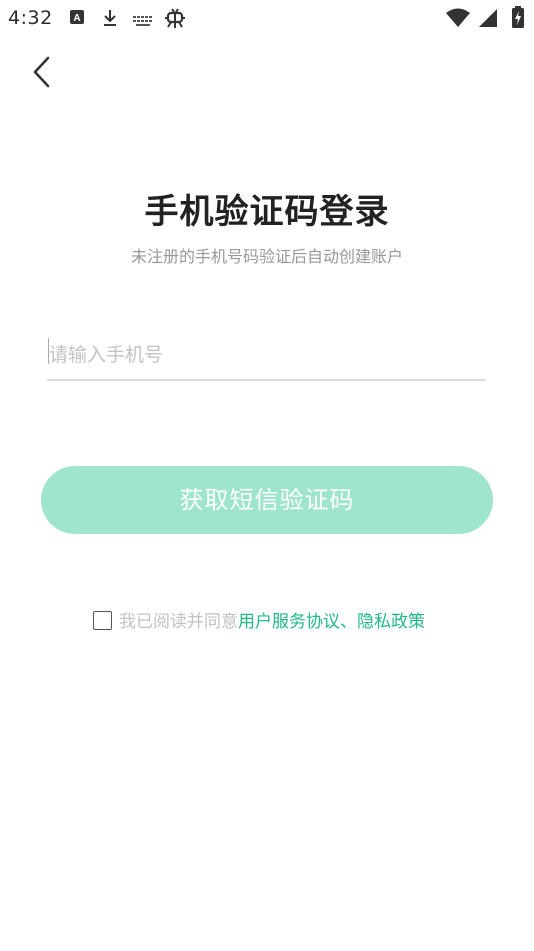  What do you see at coordinates (143, 21) in the screenshot?
I see `keyboard-icon` at bounding box center [143, 21].